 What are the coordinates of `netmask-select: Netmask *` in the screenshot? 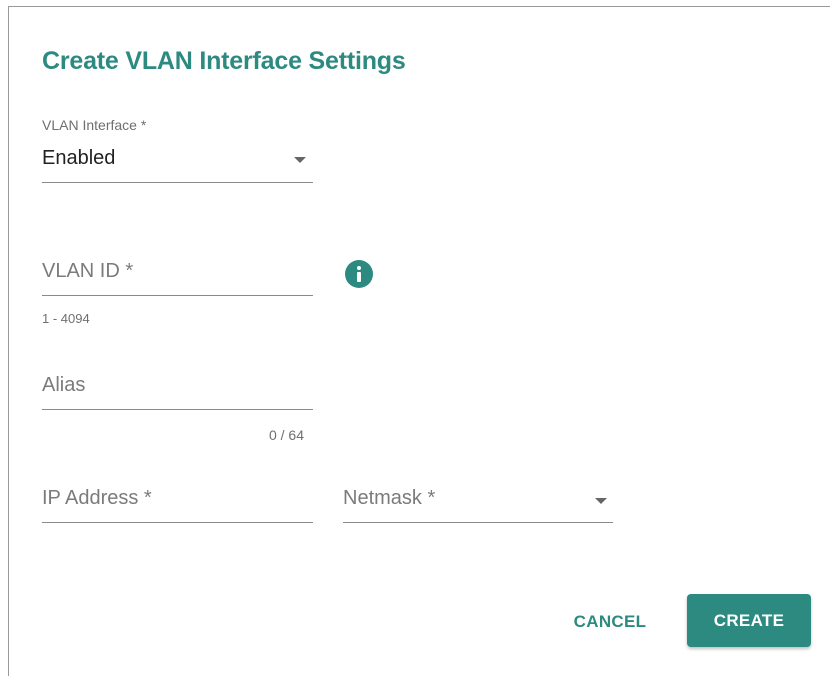 It's located at (478, 504).